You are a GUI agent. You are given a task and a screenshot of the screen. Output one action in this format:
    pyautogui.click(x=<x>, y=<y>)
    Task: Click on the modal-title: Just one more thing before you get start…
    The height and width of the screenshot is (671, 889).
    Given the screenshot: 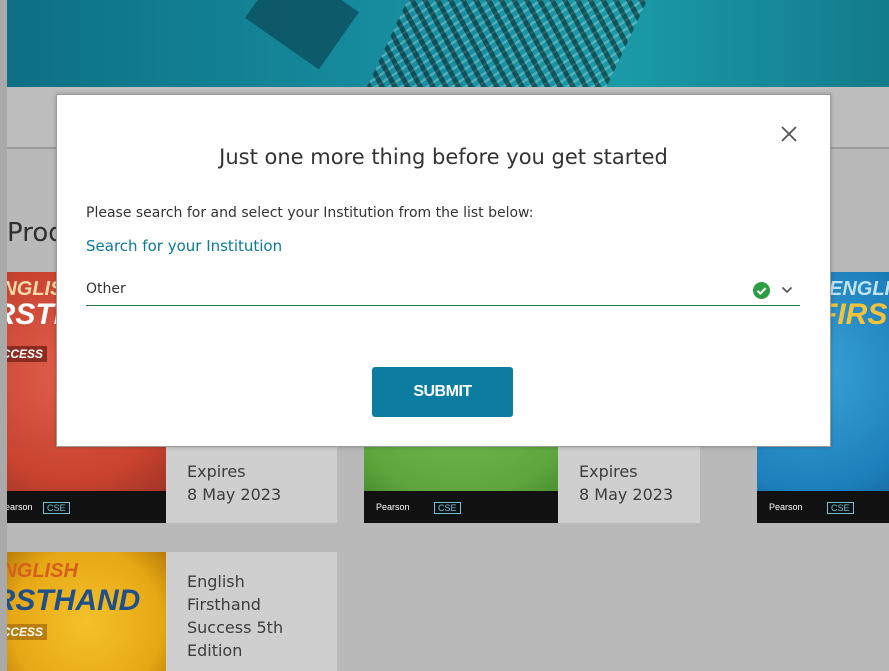 What is the action you would take?
    pyautogui.click(x=443, y=157)
    